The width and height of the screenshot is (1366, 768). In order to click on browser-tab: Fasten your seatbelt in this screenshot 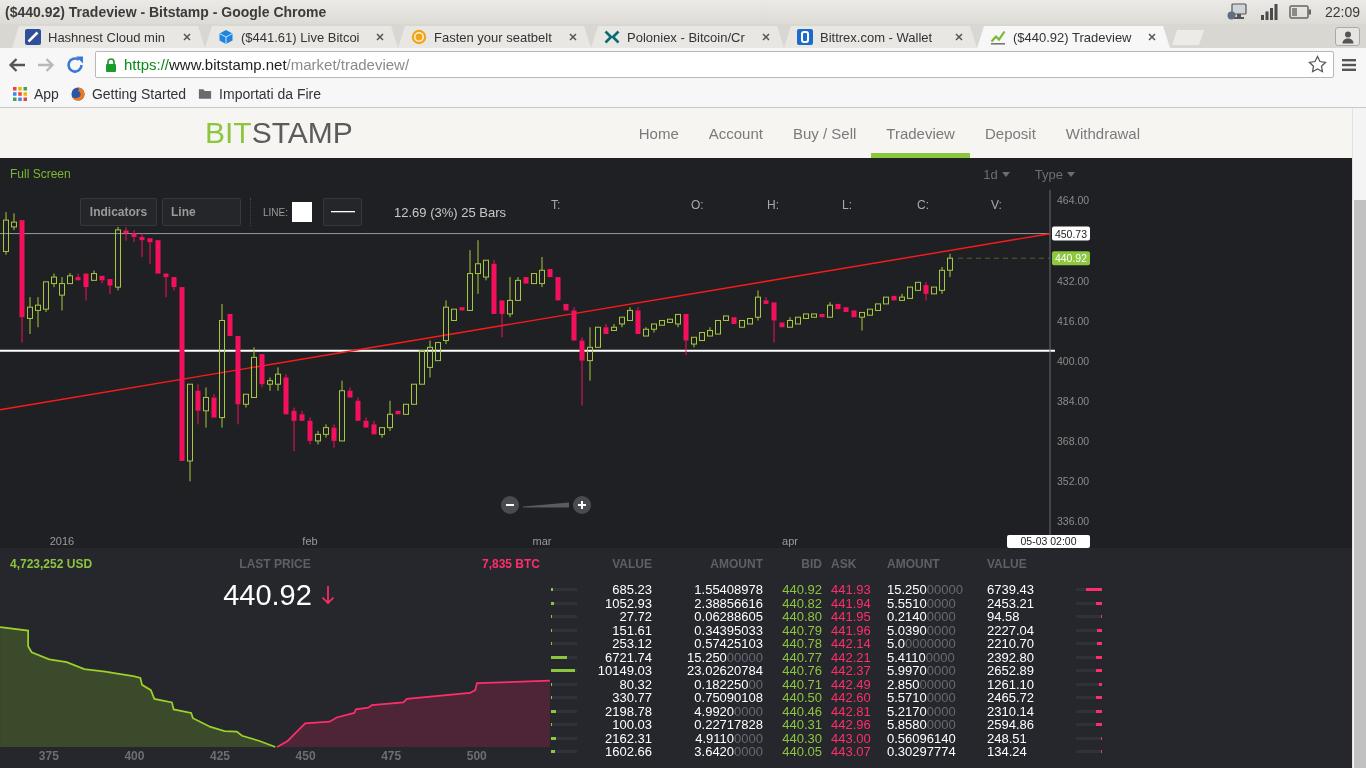, I will do `click(494, 37)`.